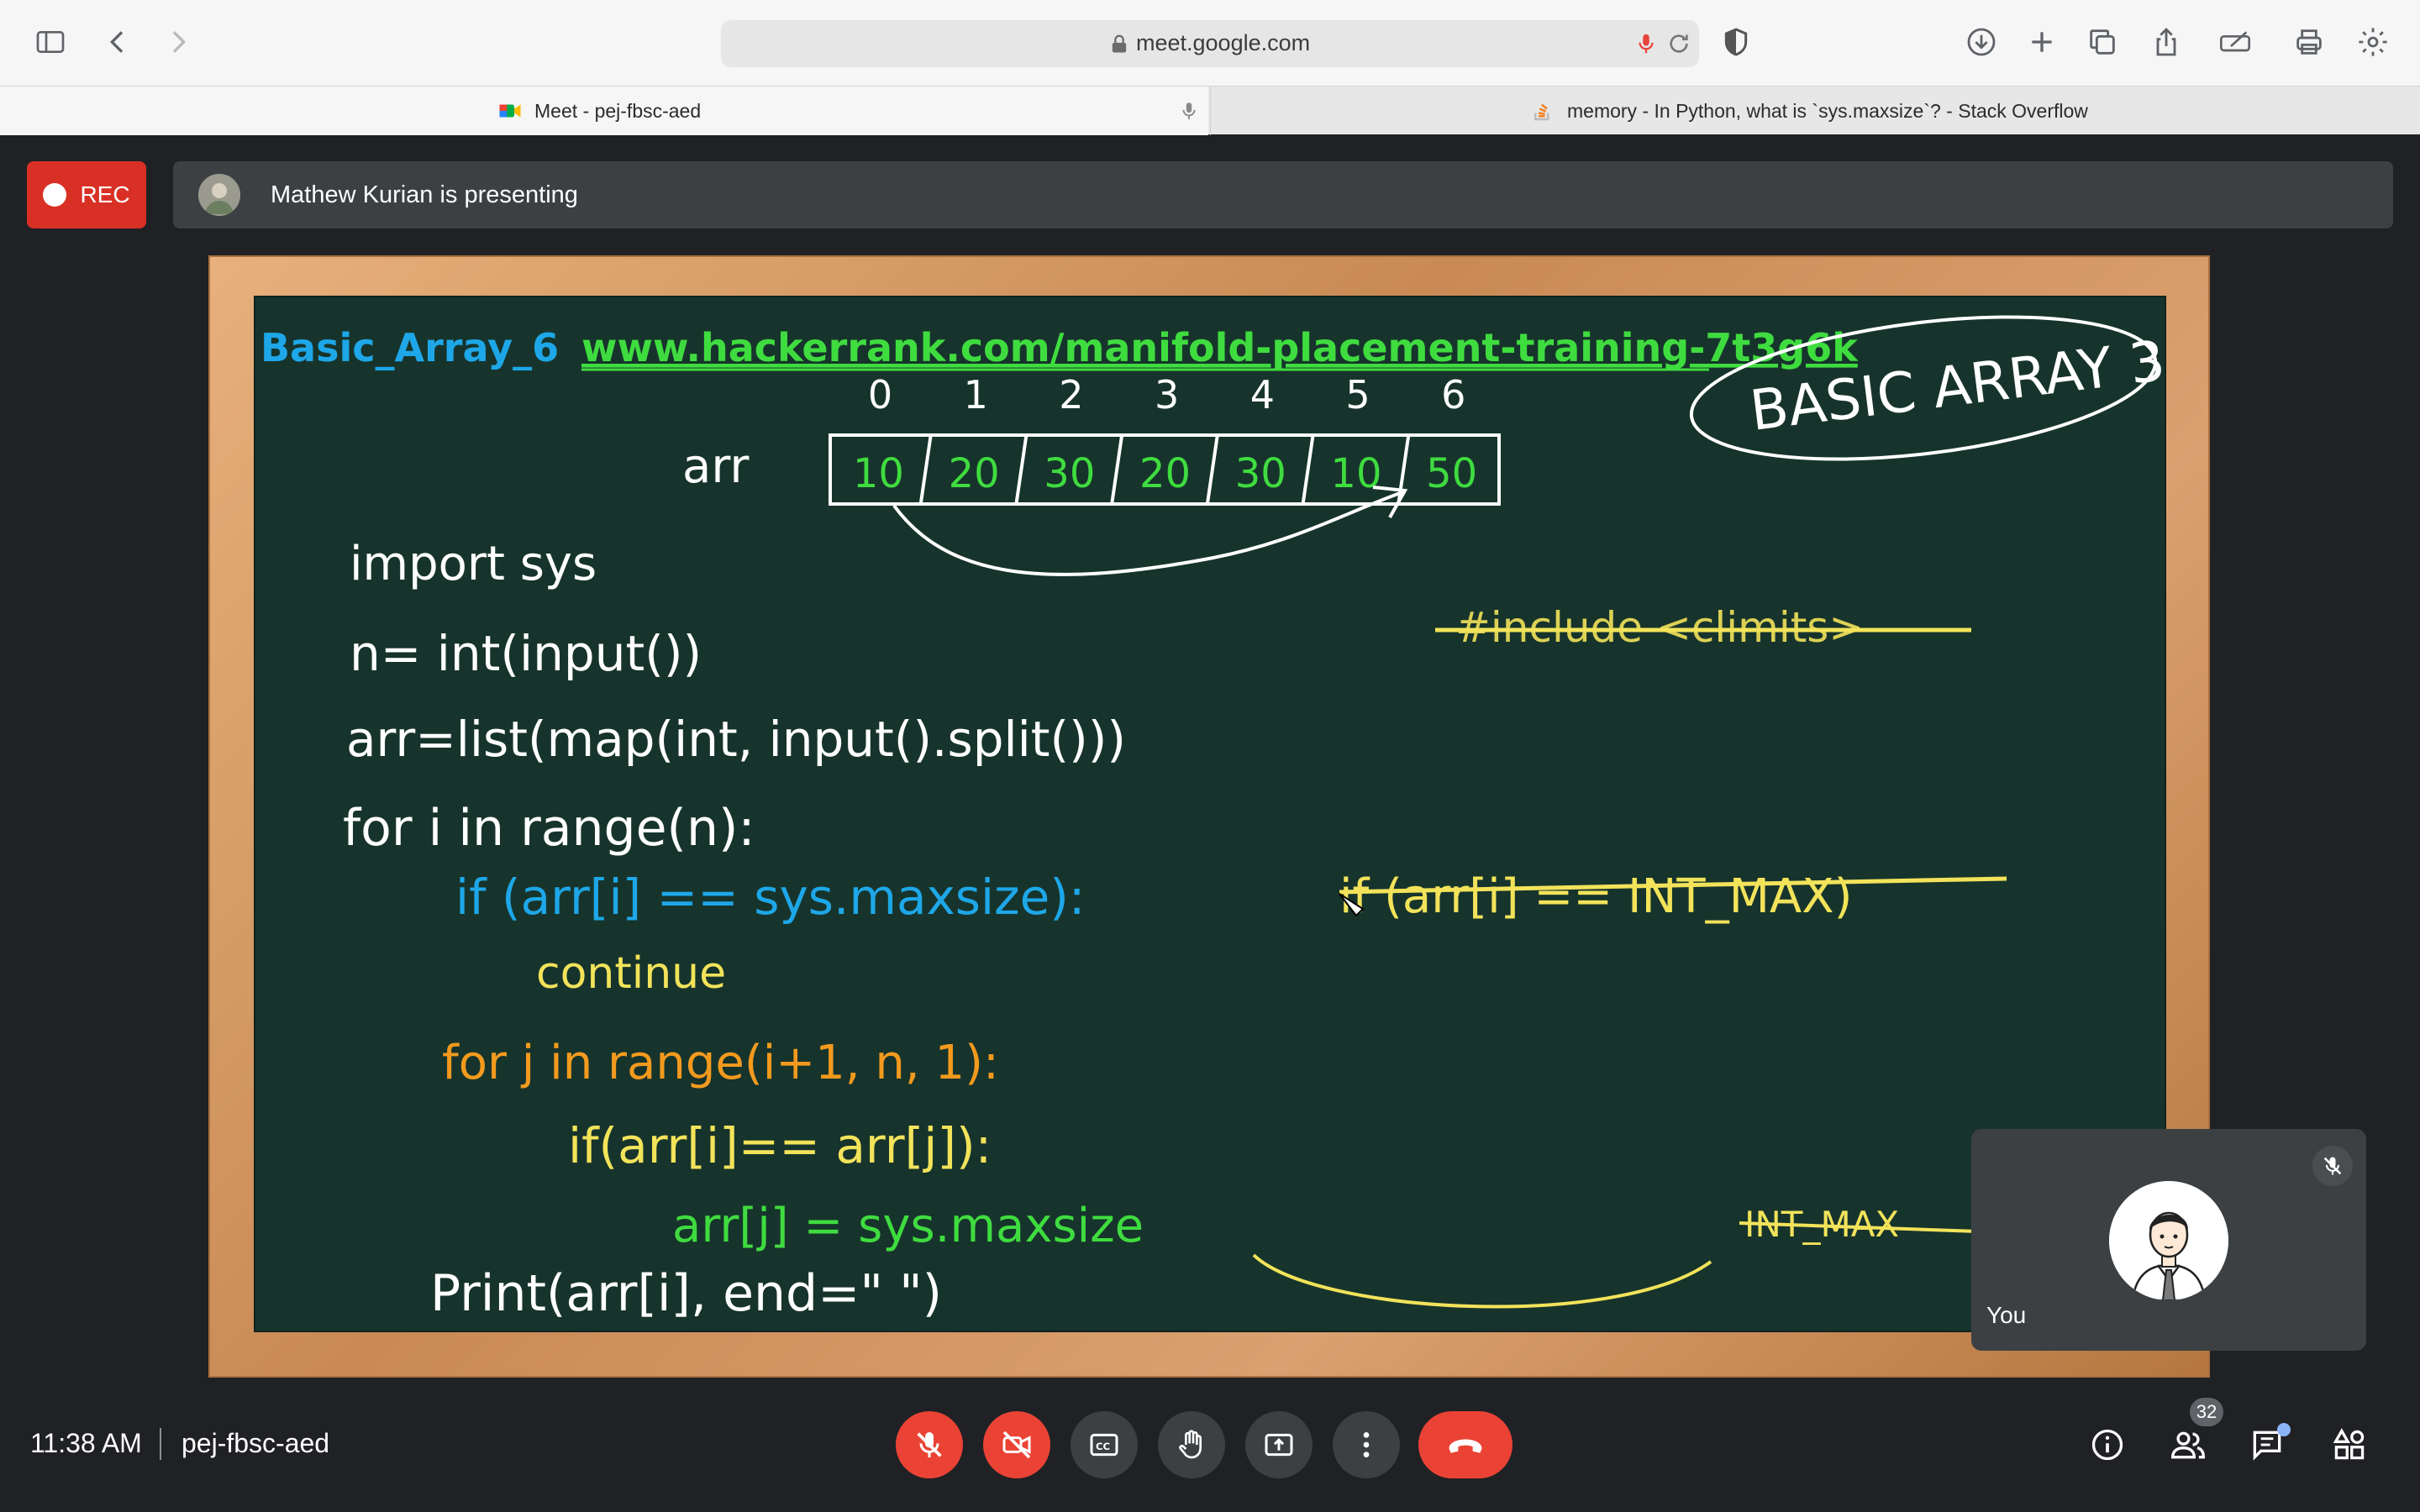 This screenshot has height=1512, width=2420. What do you see at coordinates (1283, 194) in the screenshot?
I see `presenter-banner: Mathew Kurian is presenting` at bounding box center [1283, 194].